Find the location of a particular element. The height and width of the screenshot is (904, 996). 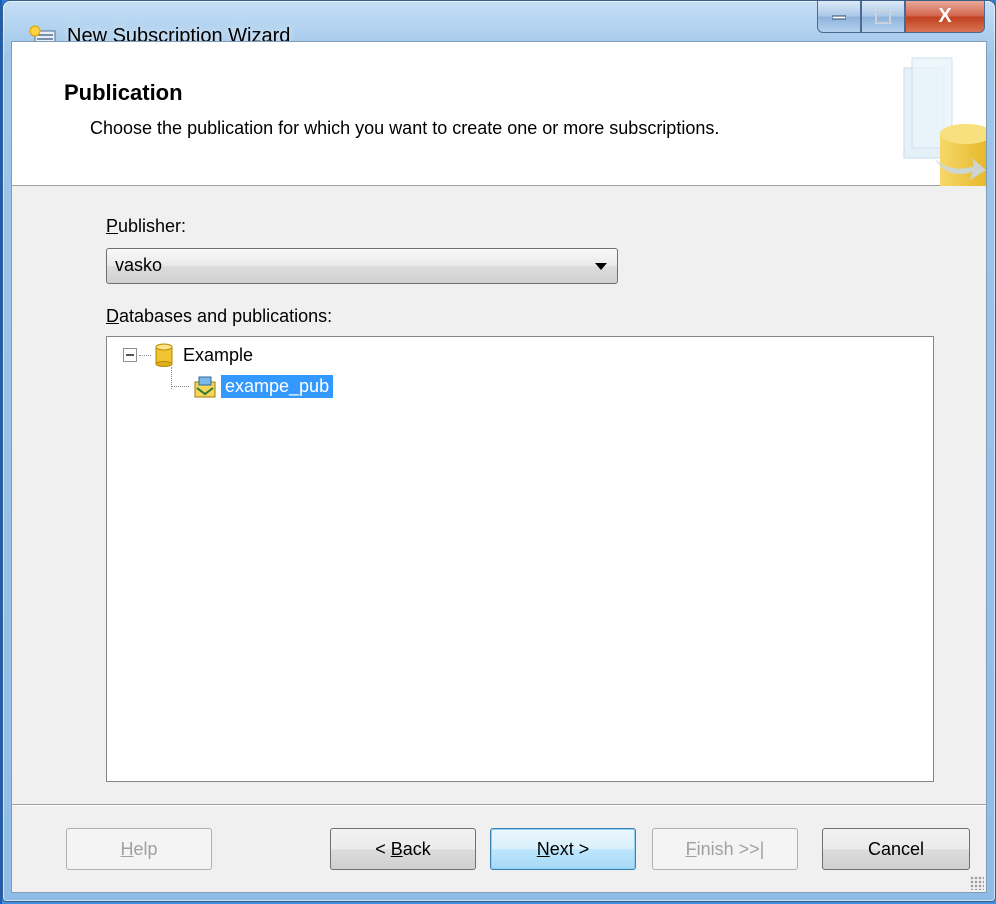

maximize-icon is located at coordinates (883, 16).